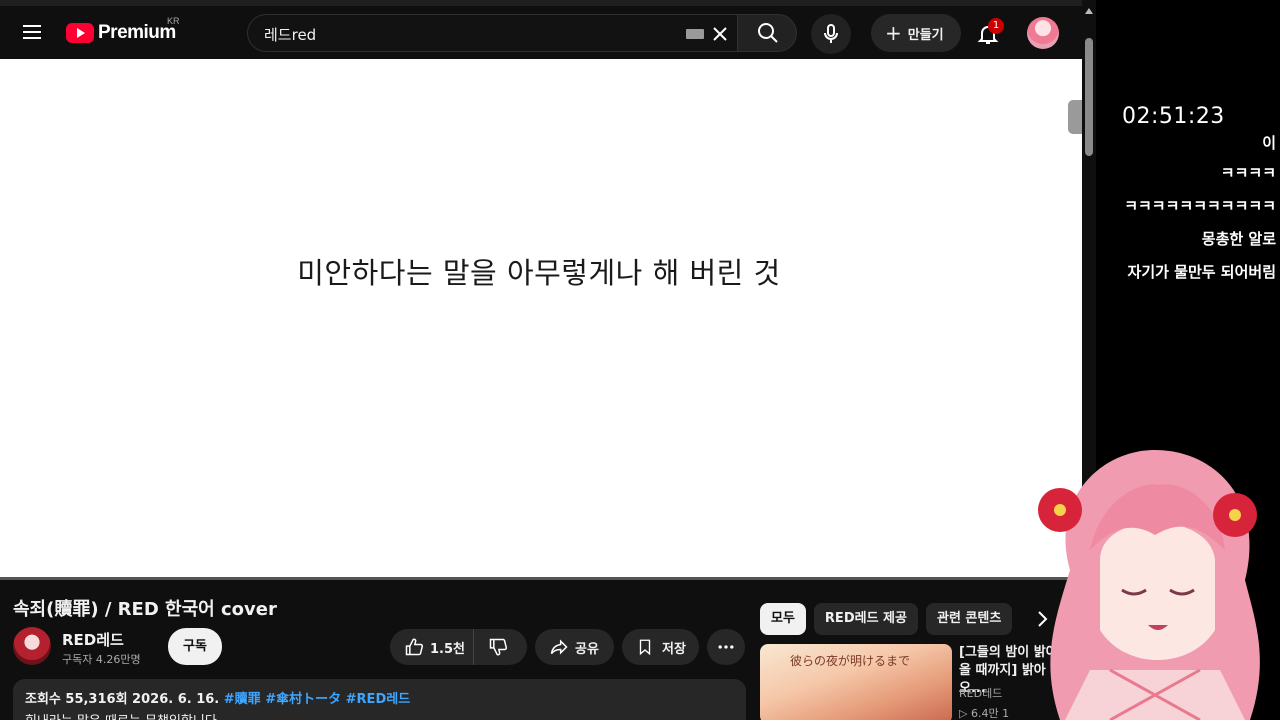  I want to click on close-icon, so click(720, 34).